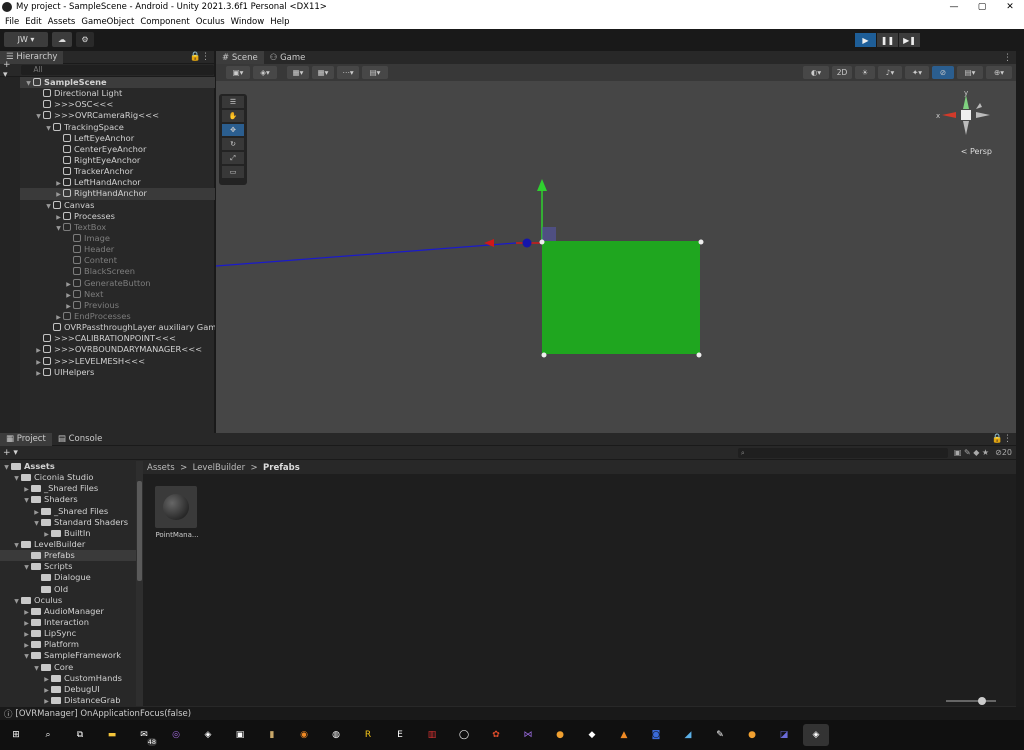 Image resolution: width=1024 pixels, height=750 pixels. I want to click on tree-row: ▶ >>>OVRBOUNDARYMANAGER<<<, so click(107, 349).